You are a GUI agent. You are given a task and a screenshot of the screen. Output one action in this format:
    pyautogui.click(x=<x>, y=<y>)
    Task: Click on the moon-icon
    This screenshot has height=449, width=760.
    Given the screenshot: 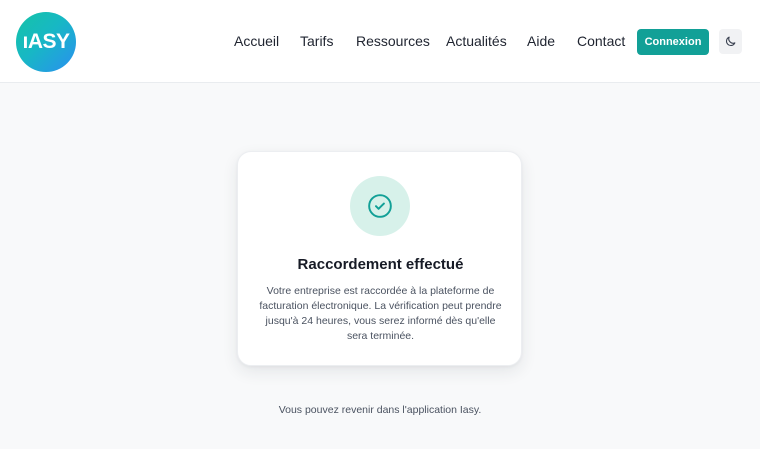 What is the action you would take?
    pyautogui.click(x=730, y=41)
    